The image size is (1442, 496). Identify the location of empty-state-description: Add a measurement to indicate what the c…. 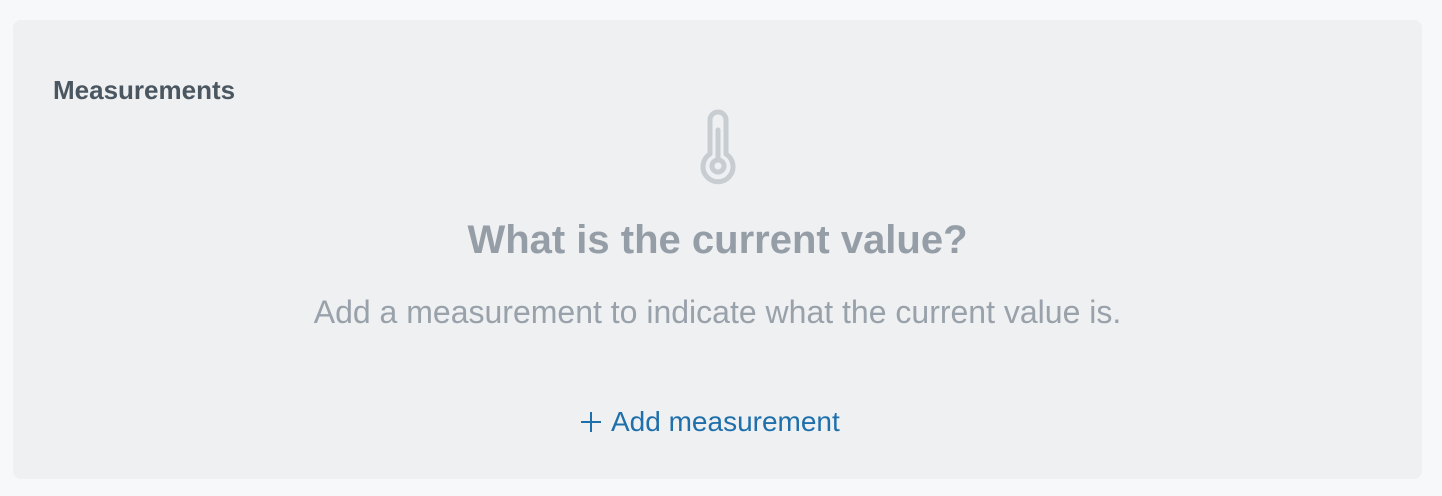
(717, 312).